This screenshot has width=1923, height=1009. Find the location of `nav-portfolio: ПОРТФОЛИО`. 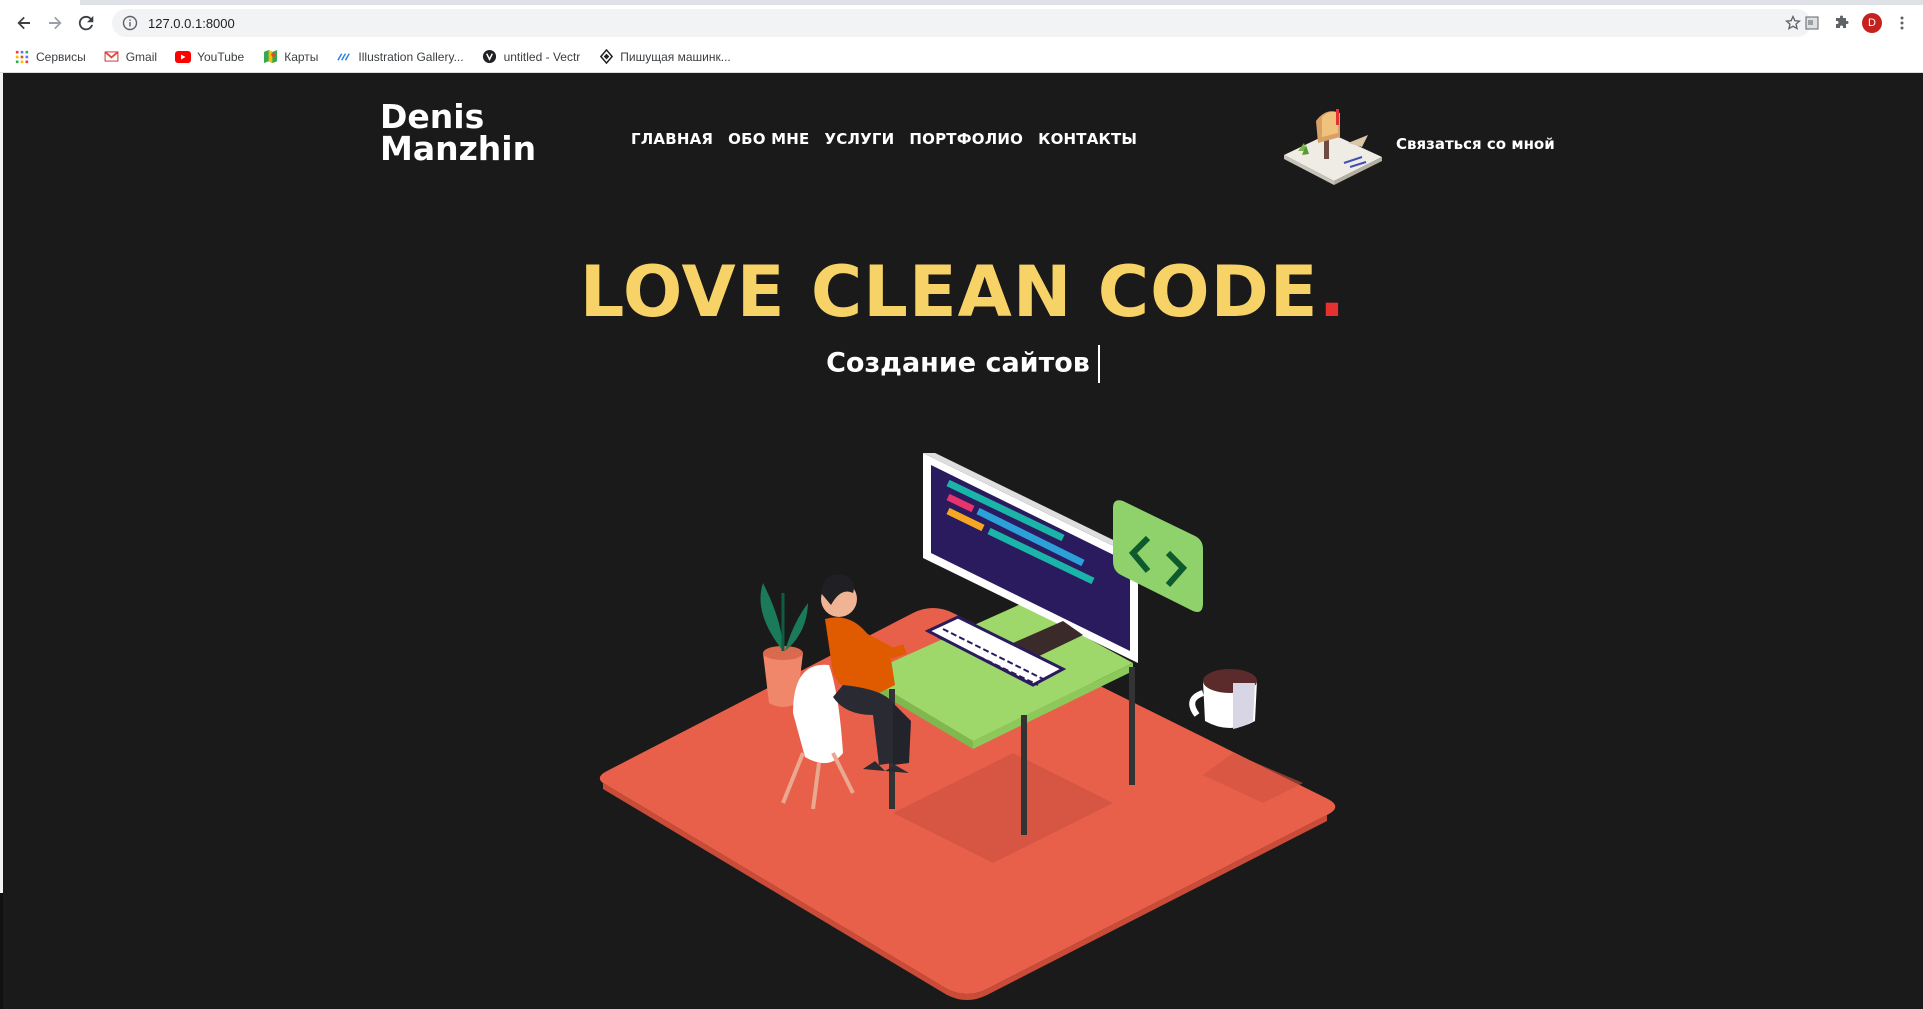

nav-portfolio: ПОРТФОЛИО is located at coordinates (966, 139).